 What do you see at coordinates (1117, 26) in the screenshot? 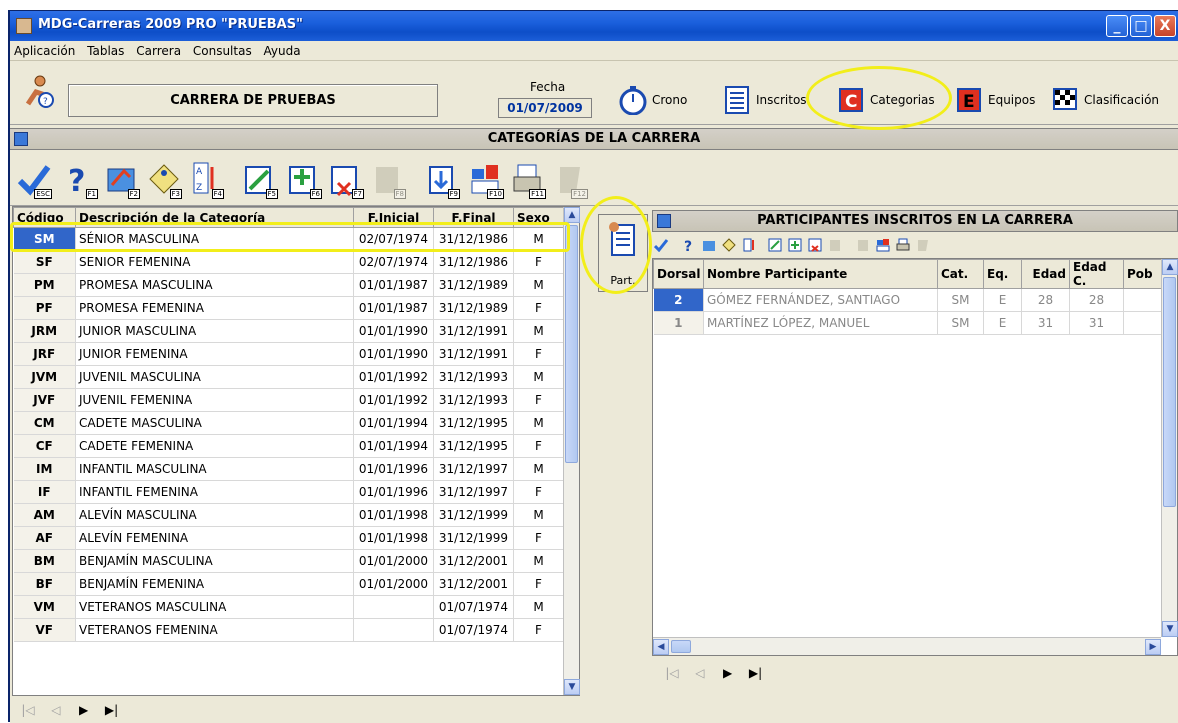
I see `minimize-button: _` at bounding box center [1117, 26].